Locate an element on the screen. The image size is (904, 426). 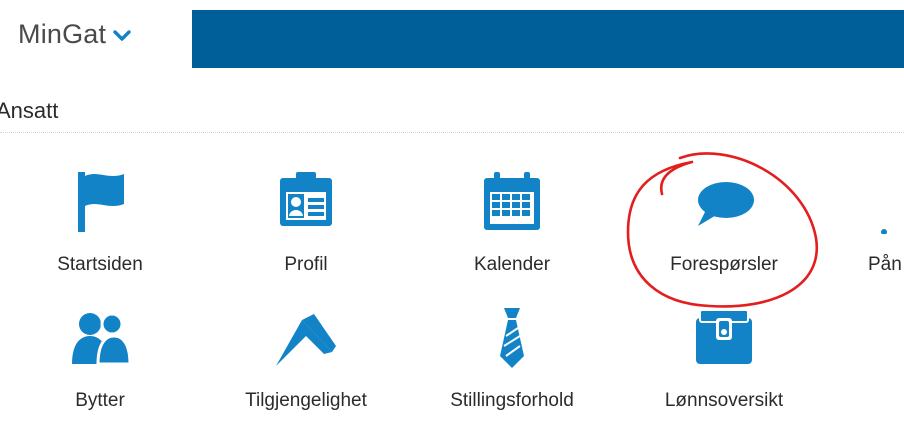
tile-bytter: Bytter is located at coordinates (100, 366).